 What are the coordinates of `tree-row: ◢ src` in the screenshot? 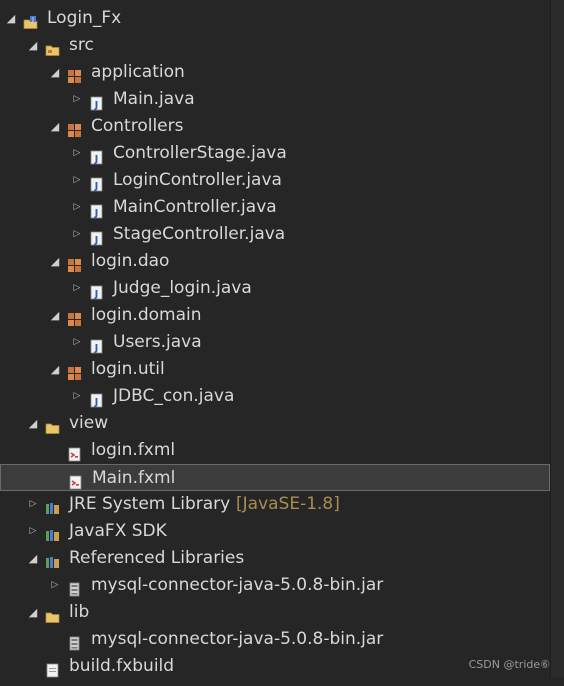 It's located at (275, 45).